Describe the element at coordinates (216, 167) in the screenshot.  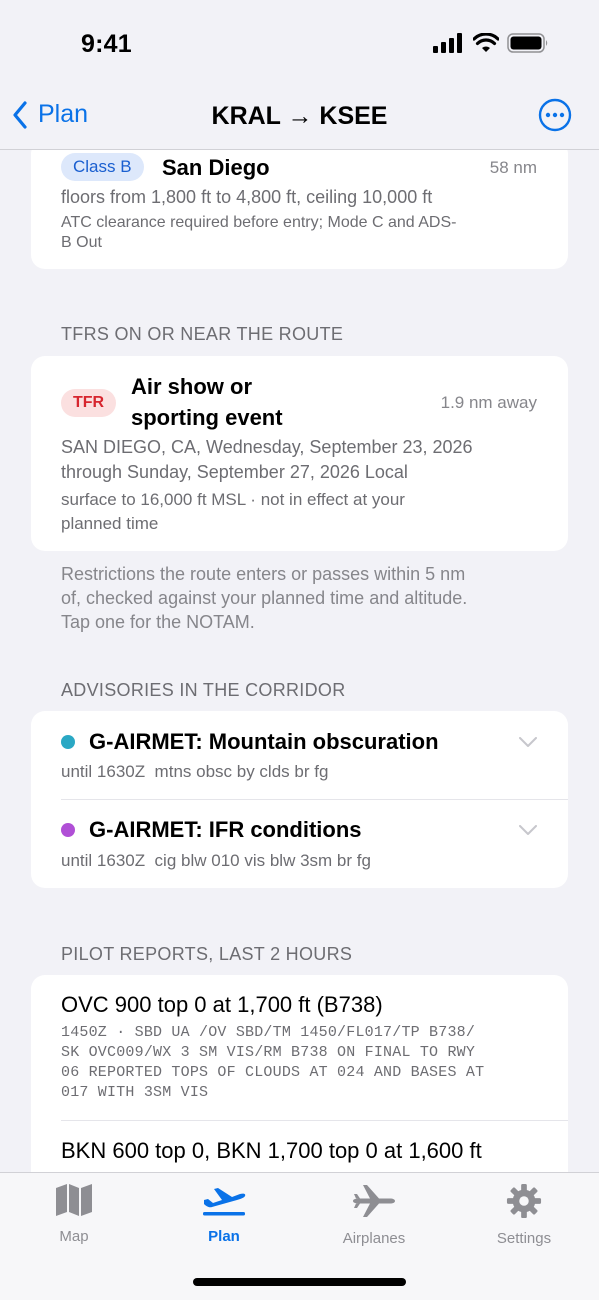
I see `airspace-name: San Diego` at that location.